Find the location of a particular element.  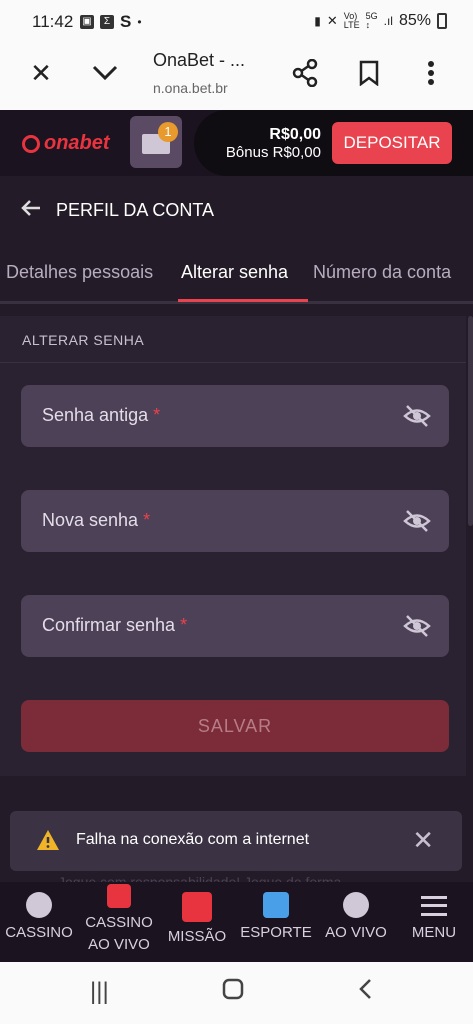

browser-bar: ✕ OnaBet - ... n.ona.bet.br is located at coordinates (236, 77).